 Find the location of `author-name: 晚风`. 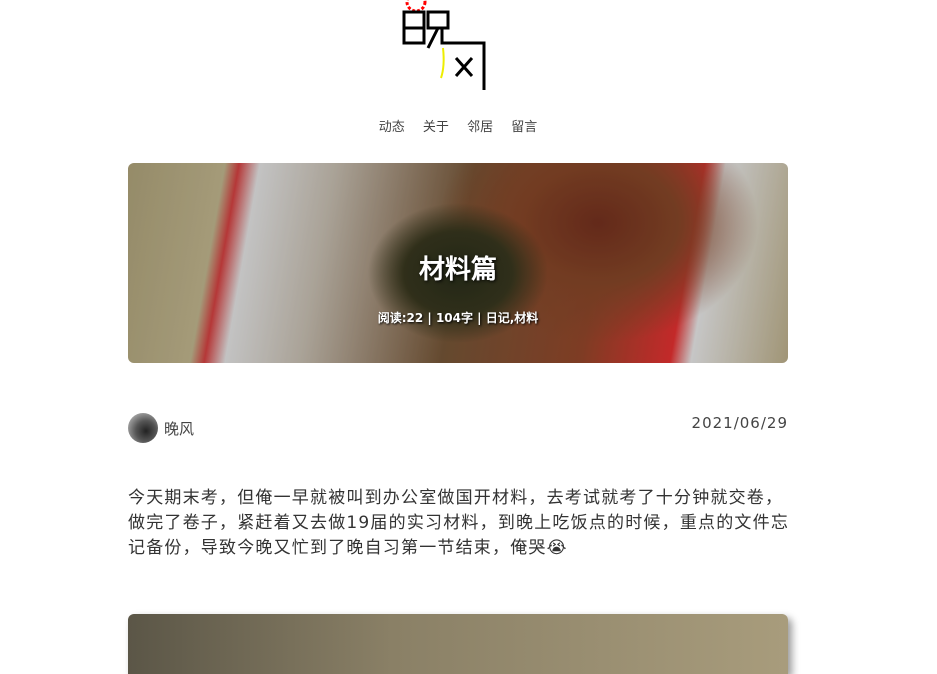

author-name: 晚风 is located at coordinates (179, 428).